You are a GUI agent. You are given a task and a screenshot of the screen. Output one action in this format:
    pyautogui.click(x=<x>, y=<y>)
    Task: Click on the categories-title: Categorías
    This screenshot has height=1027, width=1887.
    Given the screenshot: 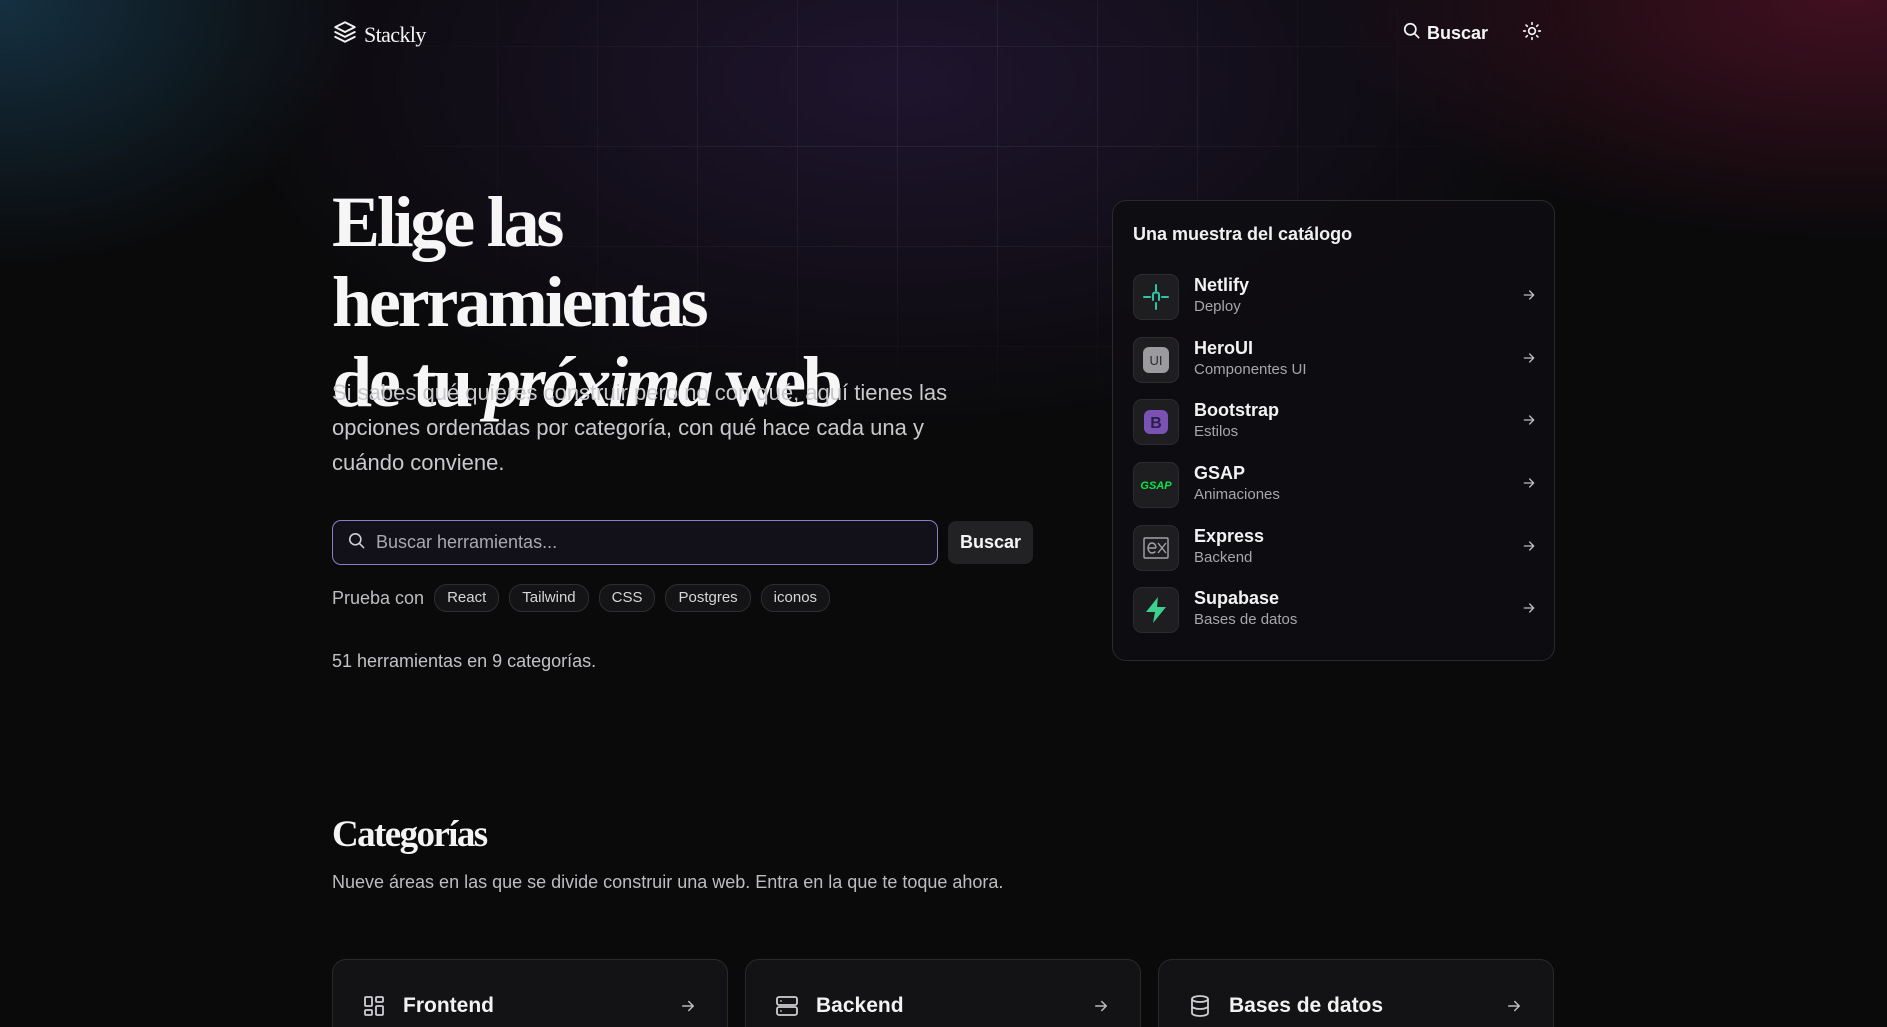 What is the action you would take?
    pyautogui.click(x=410, y=834)
    